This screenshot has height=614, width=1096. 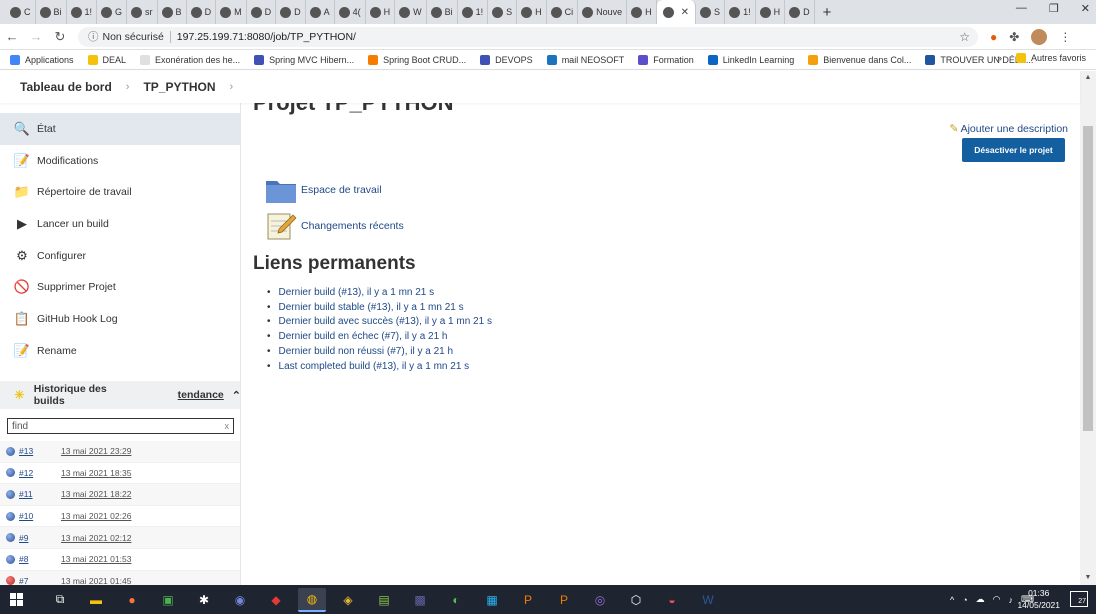 What do you see at coordinates (276, 600) in the screenshot?
I see `acrobat-icon: ◆` at bounding box center [276, 600].